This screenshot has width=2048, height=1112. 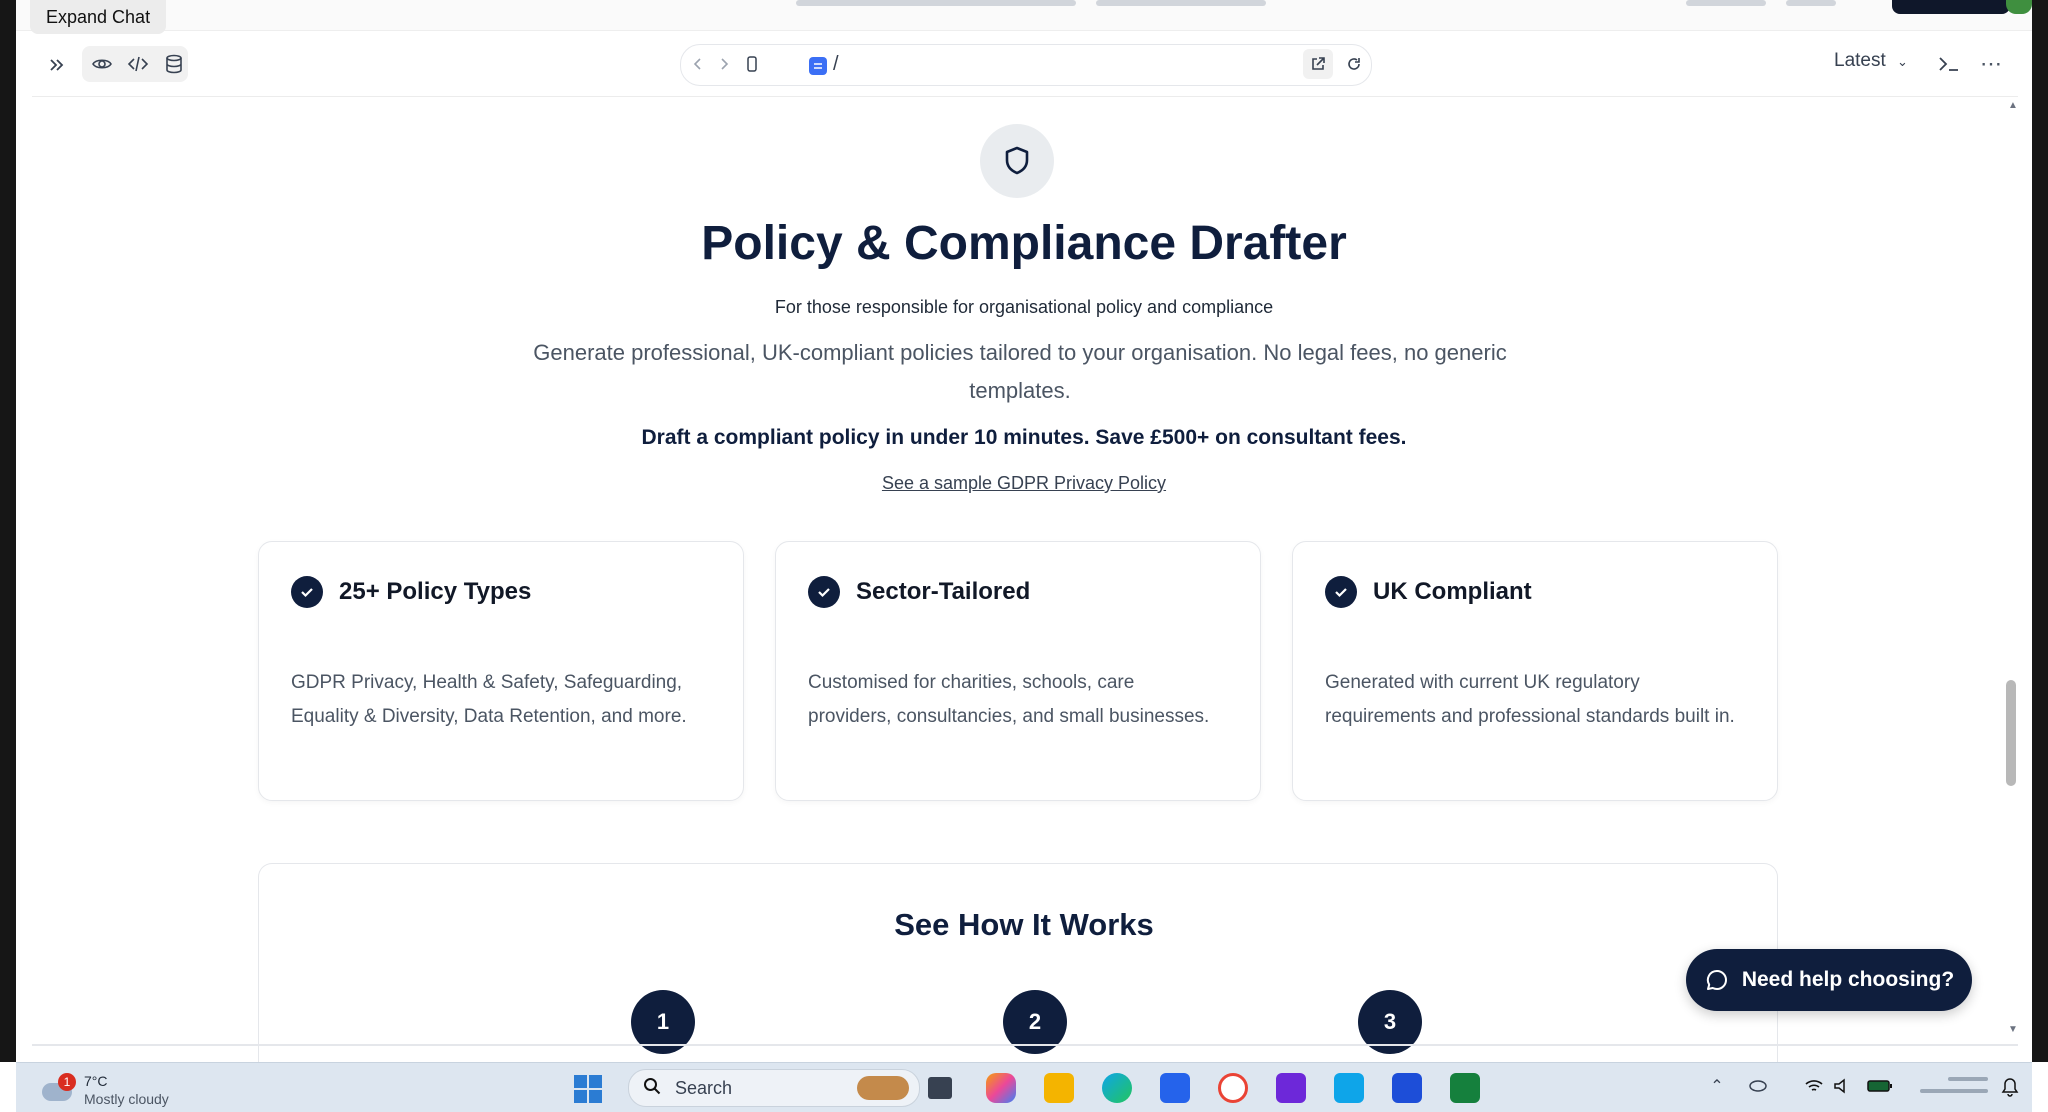 I want to click on database-icon, so click(x=174, y=64).